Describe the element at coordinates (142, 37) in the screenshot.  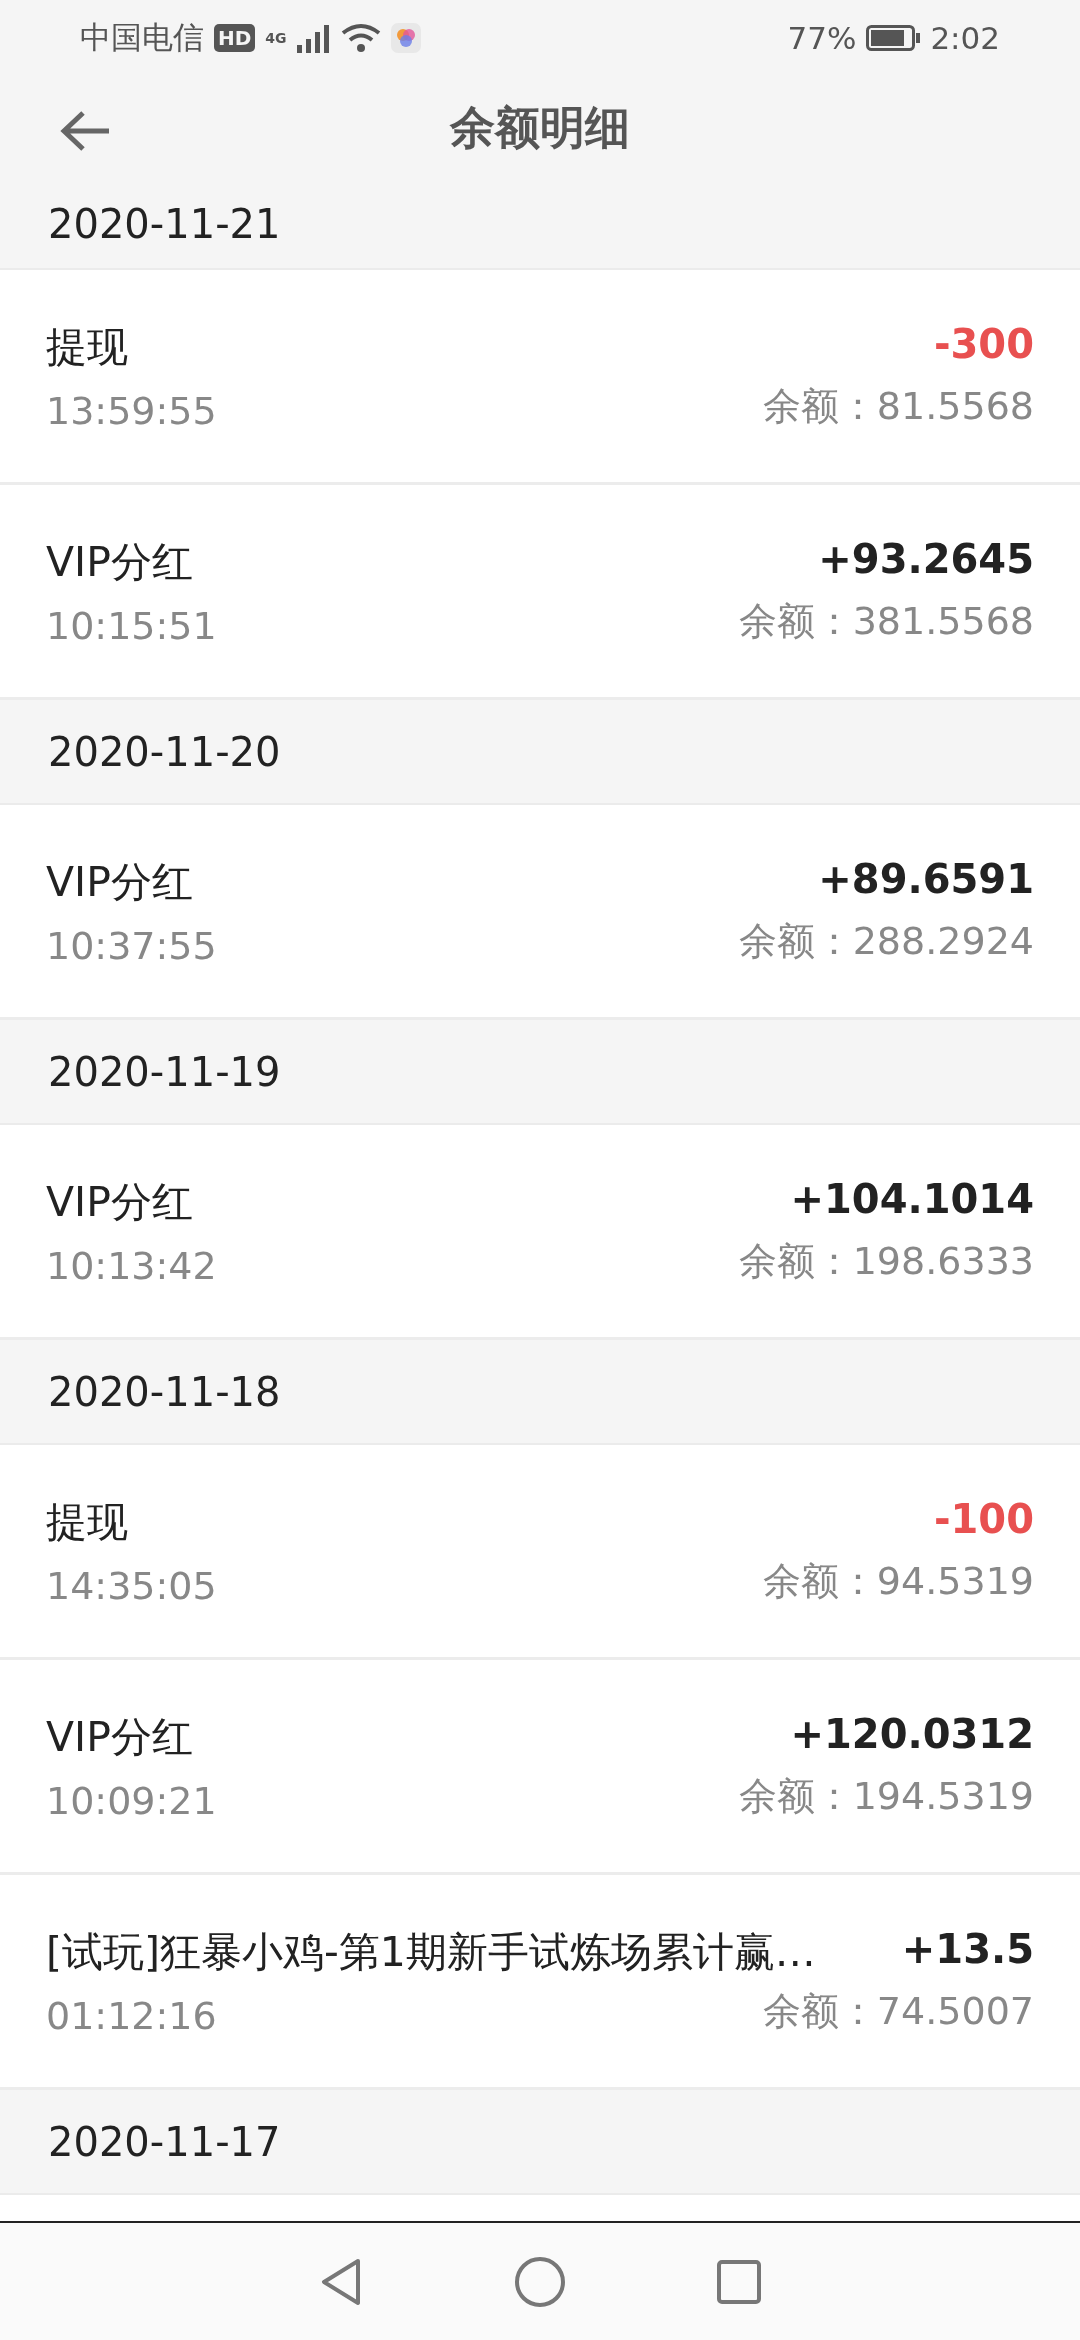
I see `carrier-name: 中国电信` at that location.